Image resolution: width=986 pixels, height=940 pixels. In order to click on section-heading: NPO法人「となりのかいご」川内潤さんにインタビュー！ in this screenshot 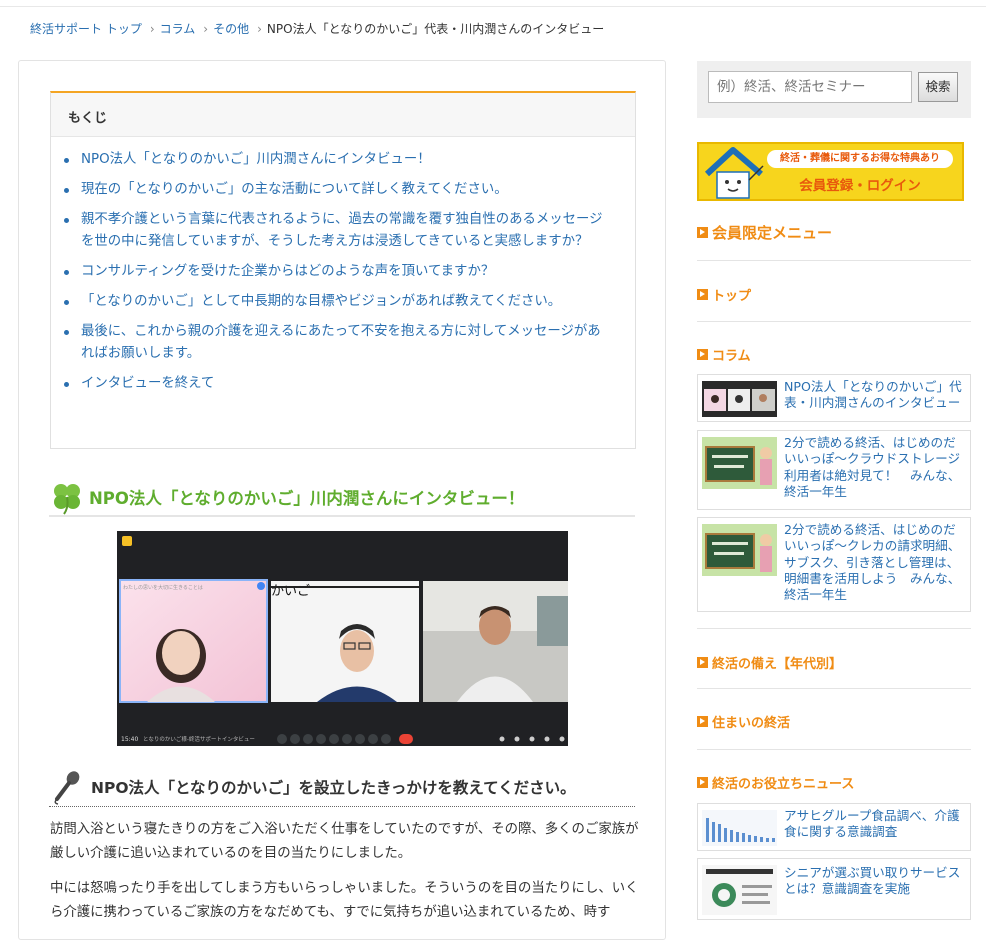, I will do `click(342, 498)`.